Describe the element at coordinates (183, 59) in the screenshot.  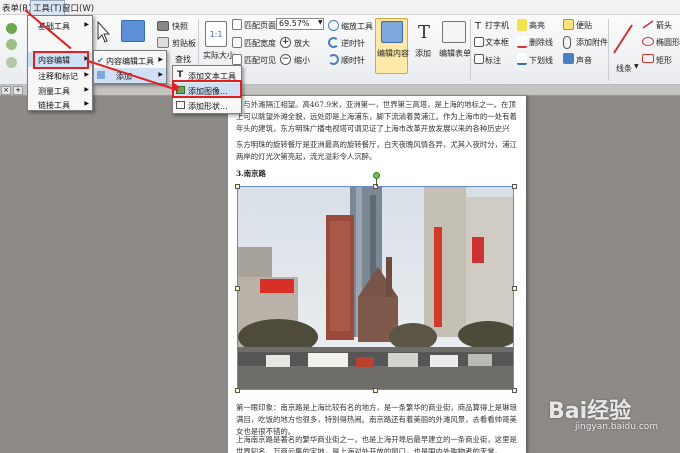
I see `find-button: 查找` at that location.